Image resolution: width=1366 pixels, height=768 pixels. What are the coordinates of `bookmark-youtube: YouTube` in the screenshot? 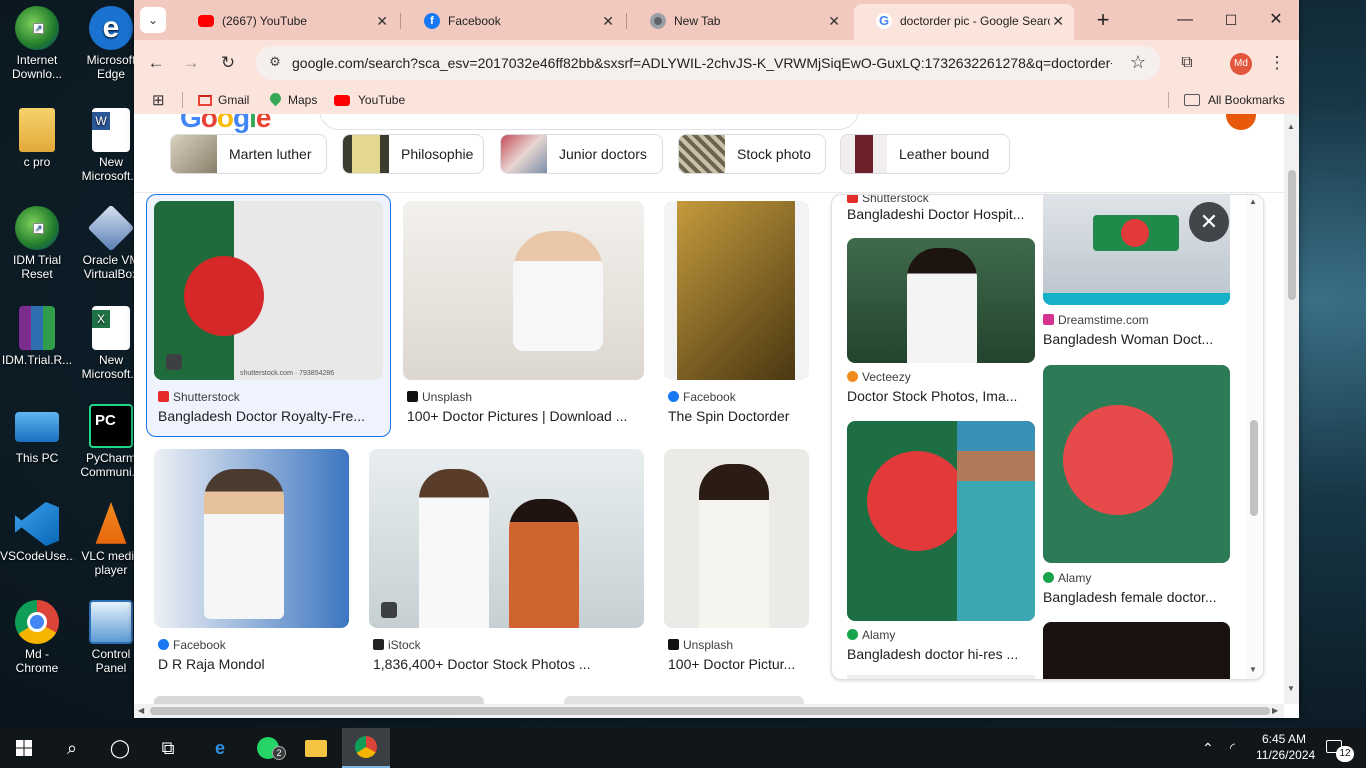 It's located at (369, 100).